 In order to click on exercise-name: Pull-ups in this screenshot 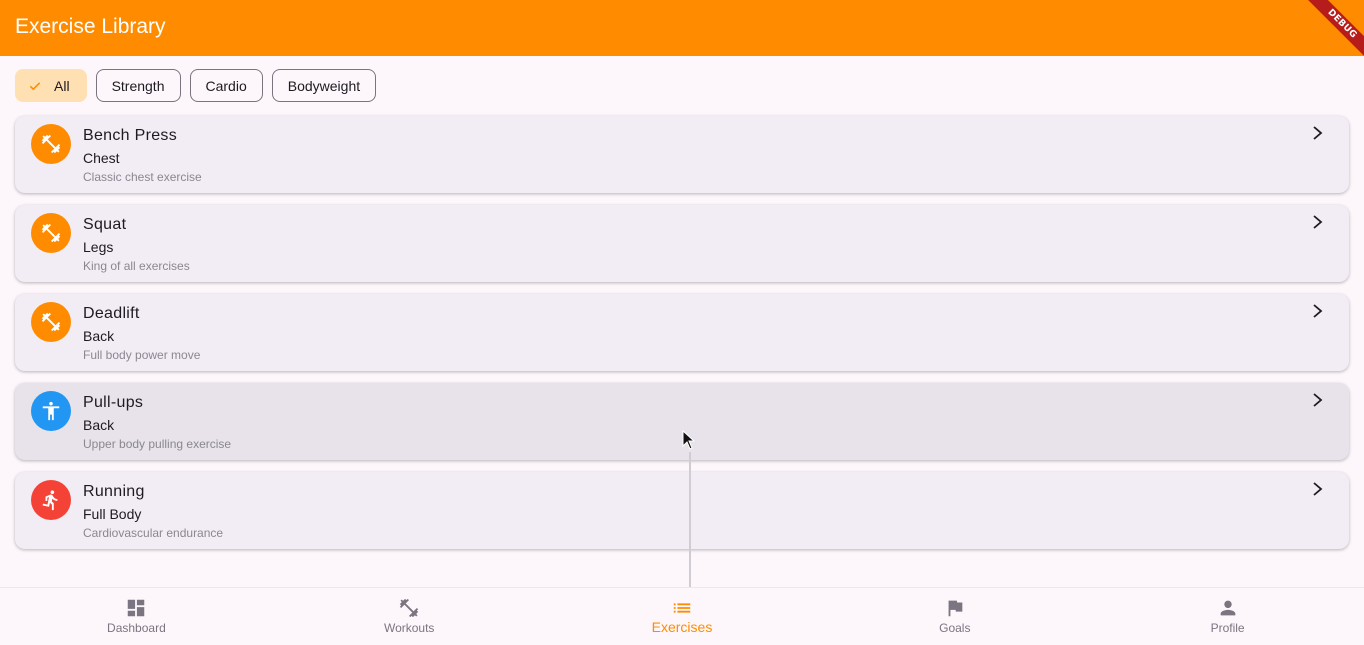, I will do `click(113, 402)`.